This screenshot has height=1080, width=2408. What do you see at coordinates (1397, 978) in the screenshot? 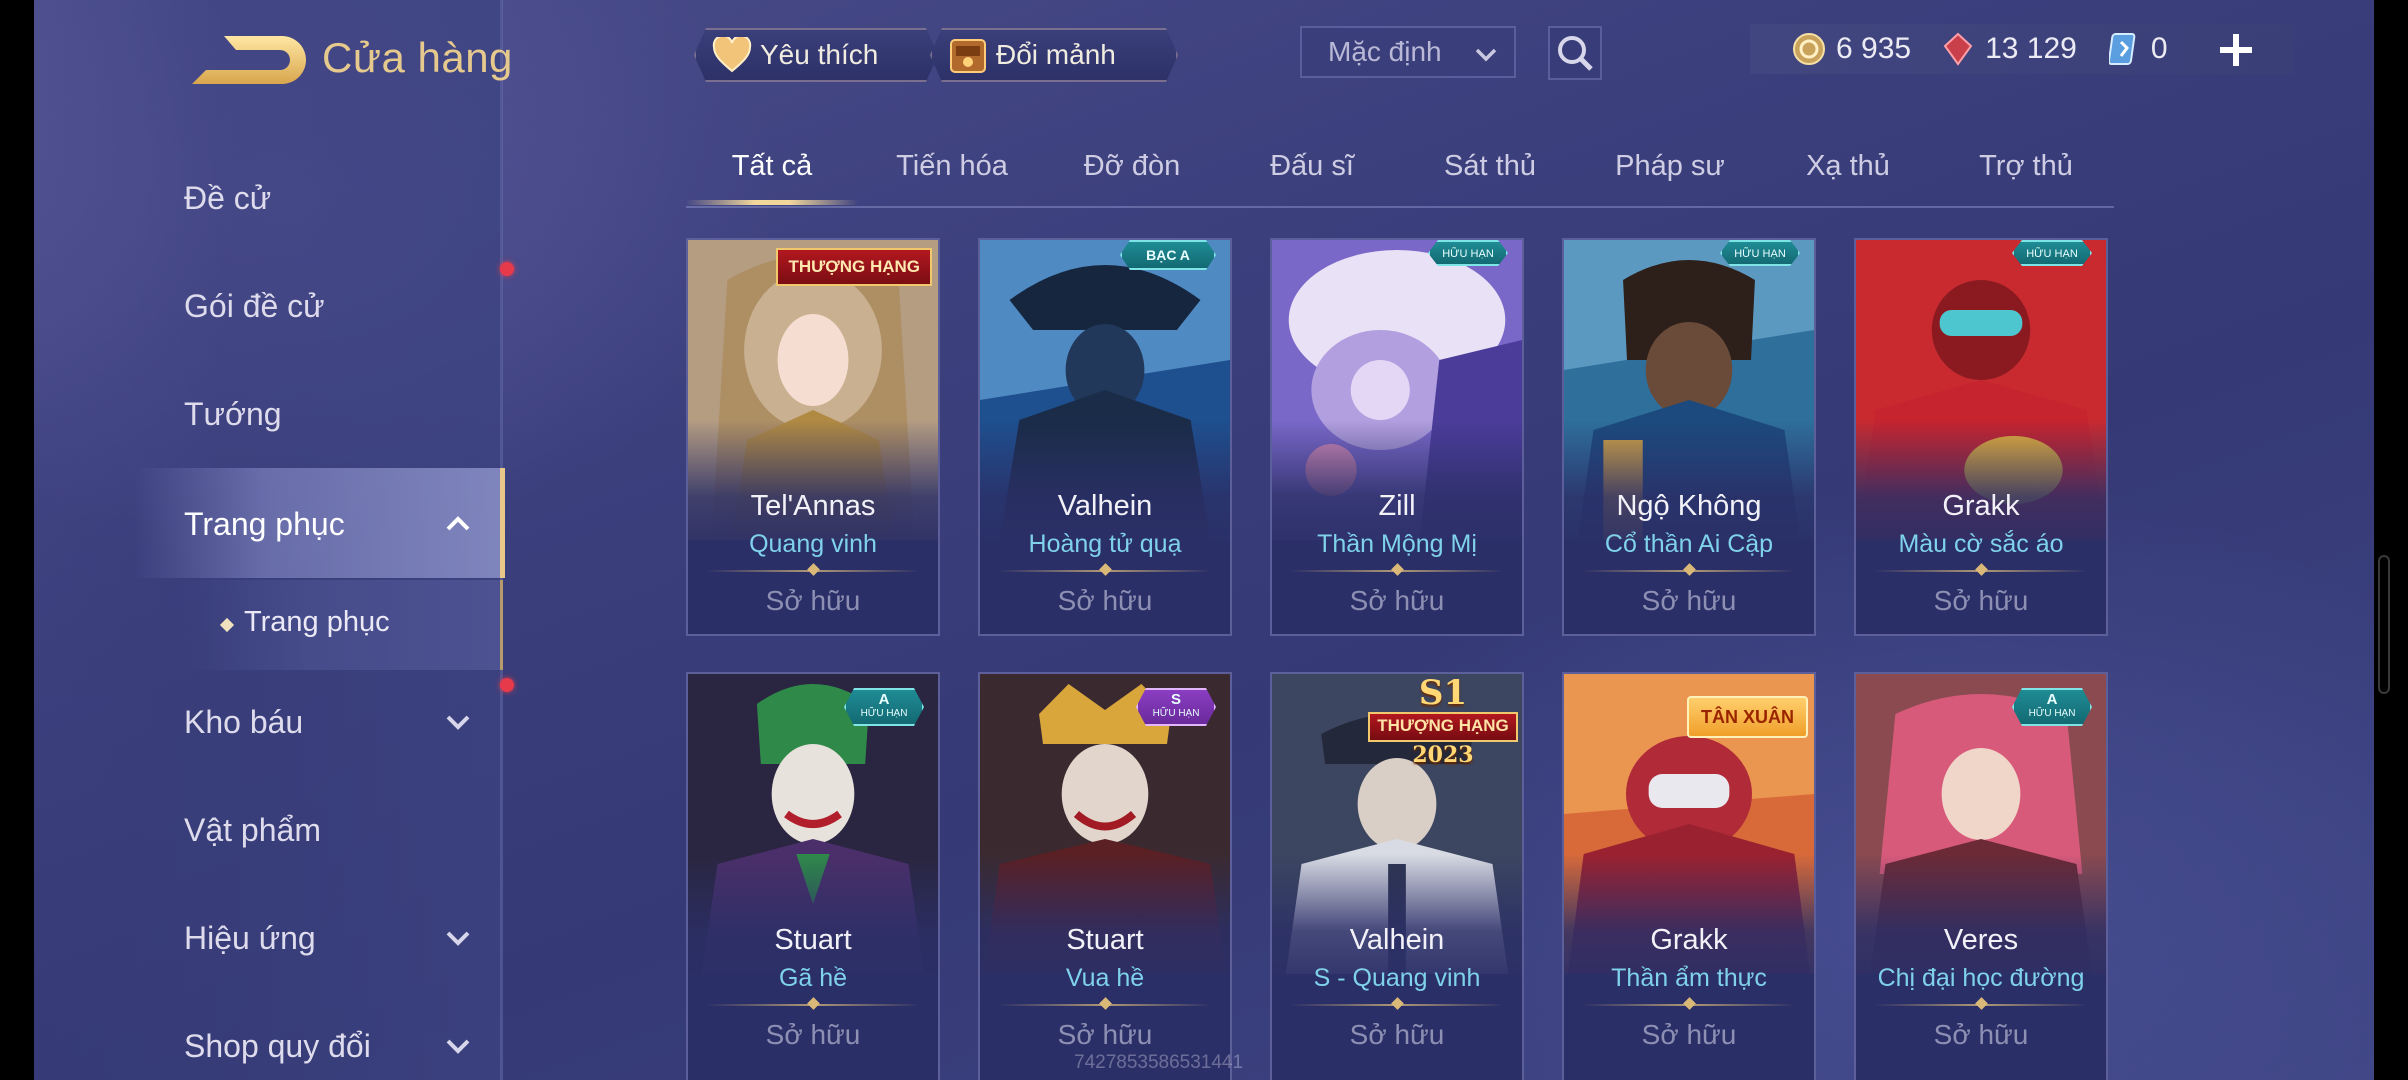
I see `skin-name: S - Quang vinh` at bounding box center [1397, 978].